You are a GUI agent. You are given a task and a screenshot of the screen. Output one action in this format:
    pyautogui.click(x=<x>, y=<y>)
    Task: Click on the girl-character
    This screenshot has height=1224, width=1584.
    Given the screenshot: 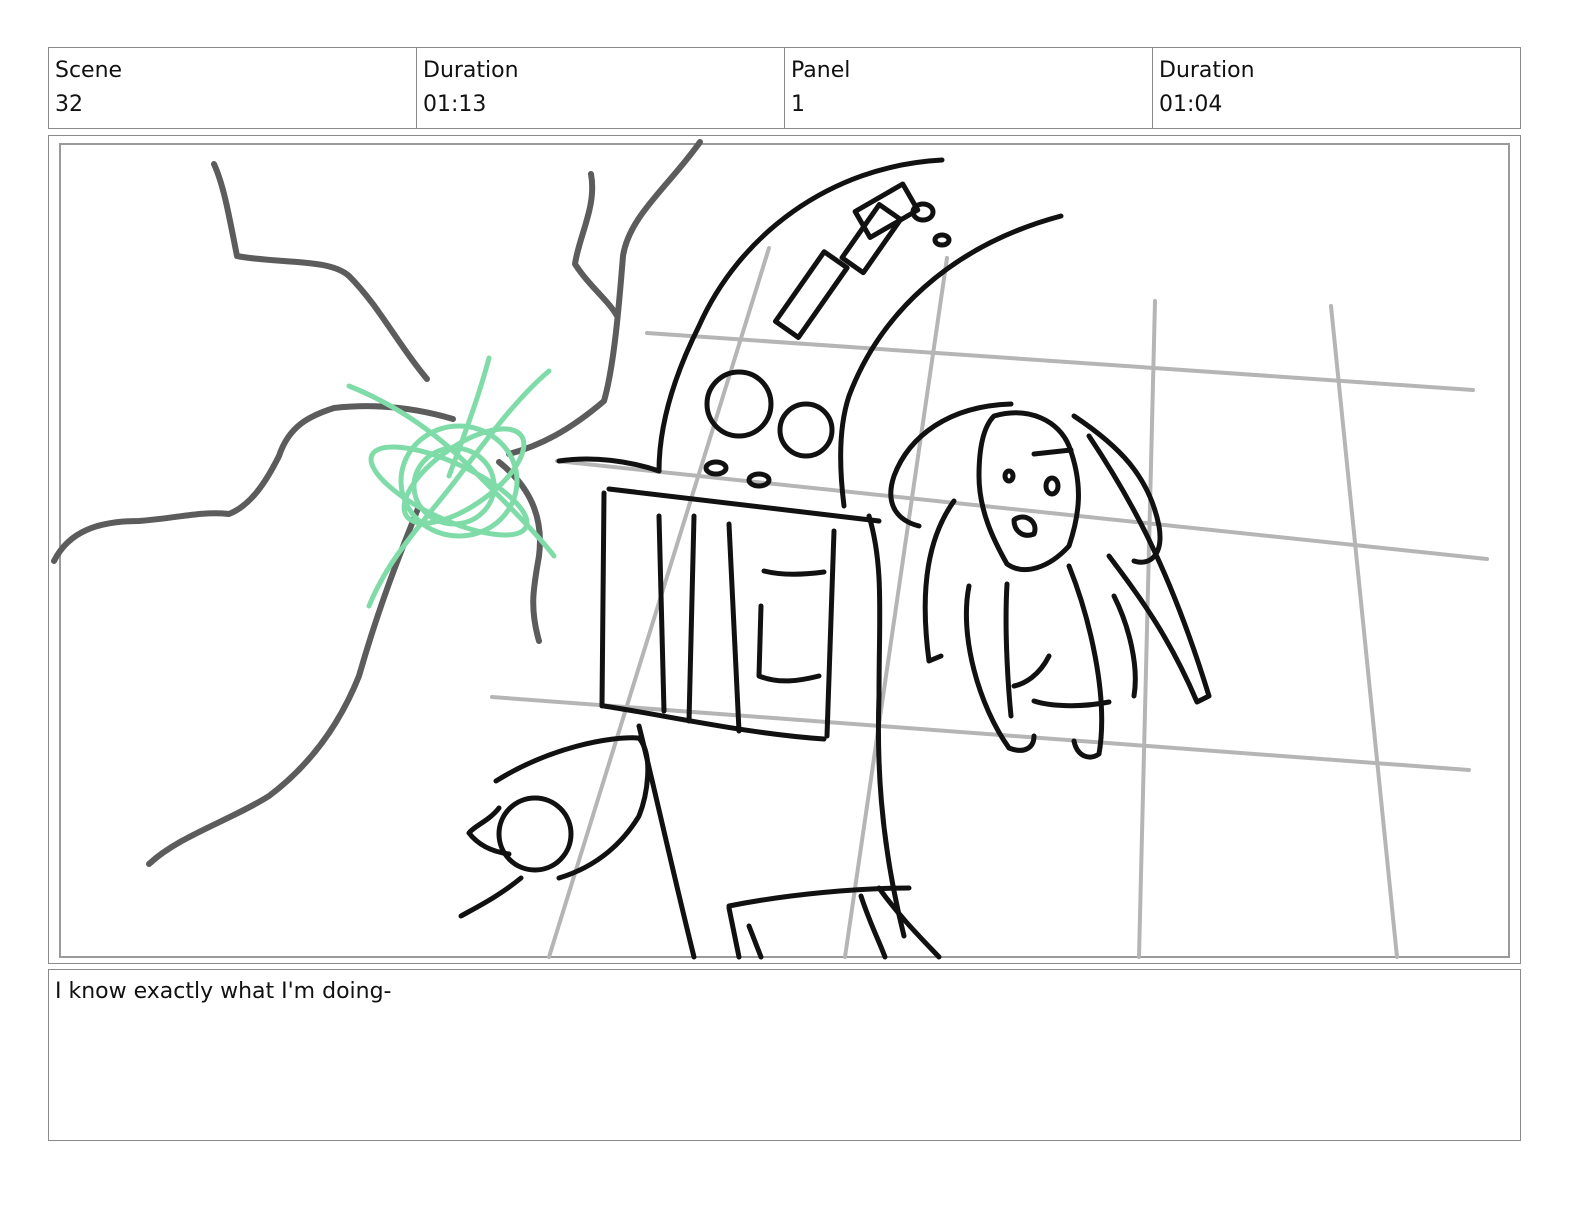 What is the action you would take?
    pyautogui.click(x=1050, y=580)
    